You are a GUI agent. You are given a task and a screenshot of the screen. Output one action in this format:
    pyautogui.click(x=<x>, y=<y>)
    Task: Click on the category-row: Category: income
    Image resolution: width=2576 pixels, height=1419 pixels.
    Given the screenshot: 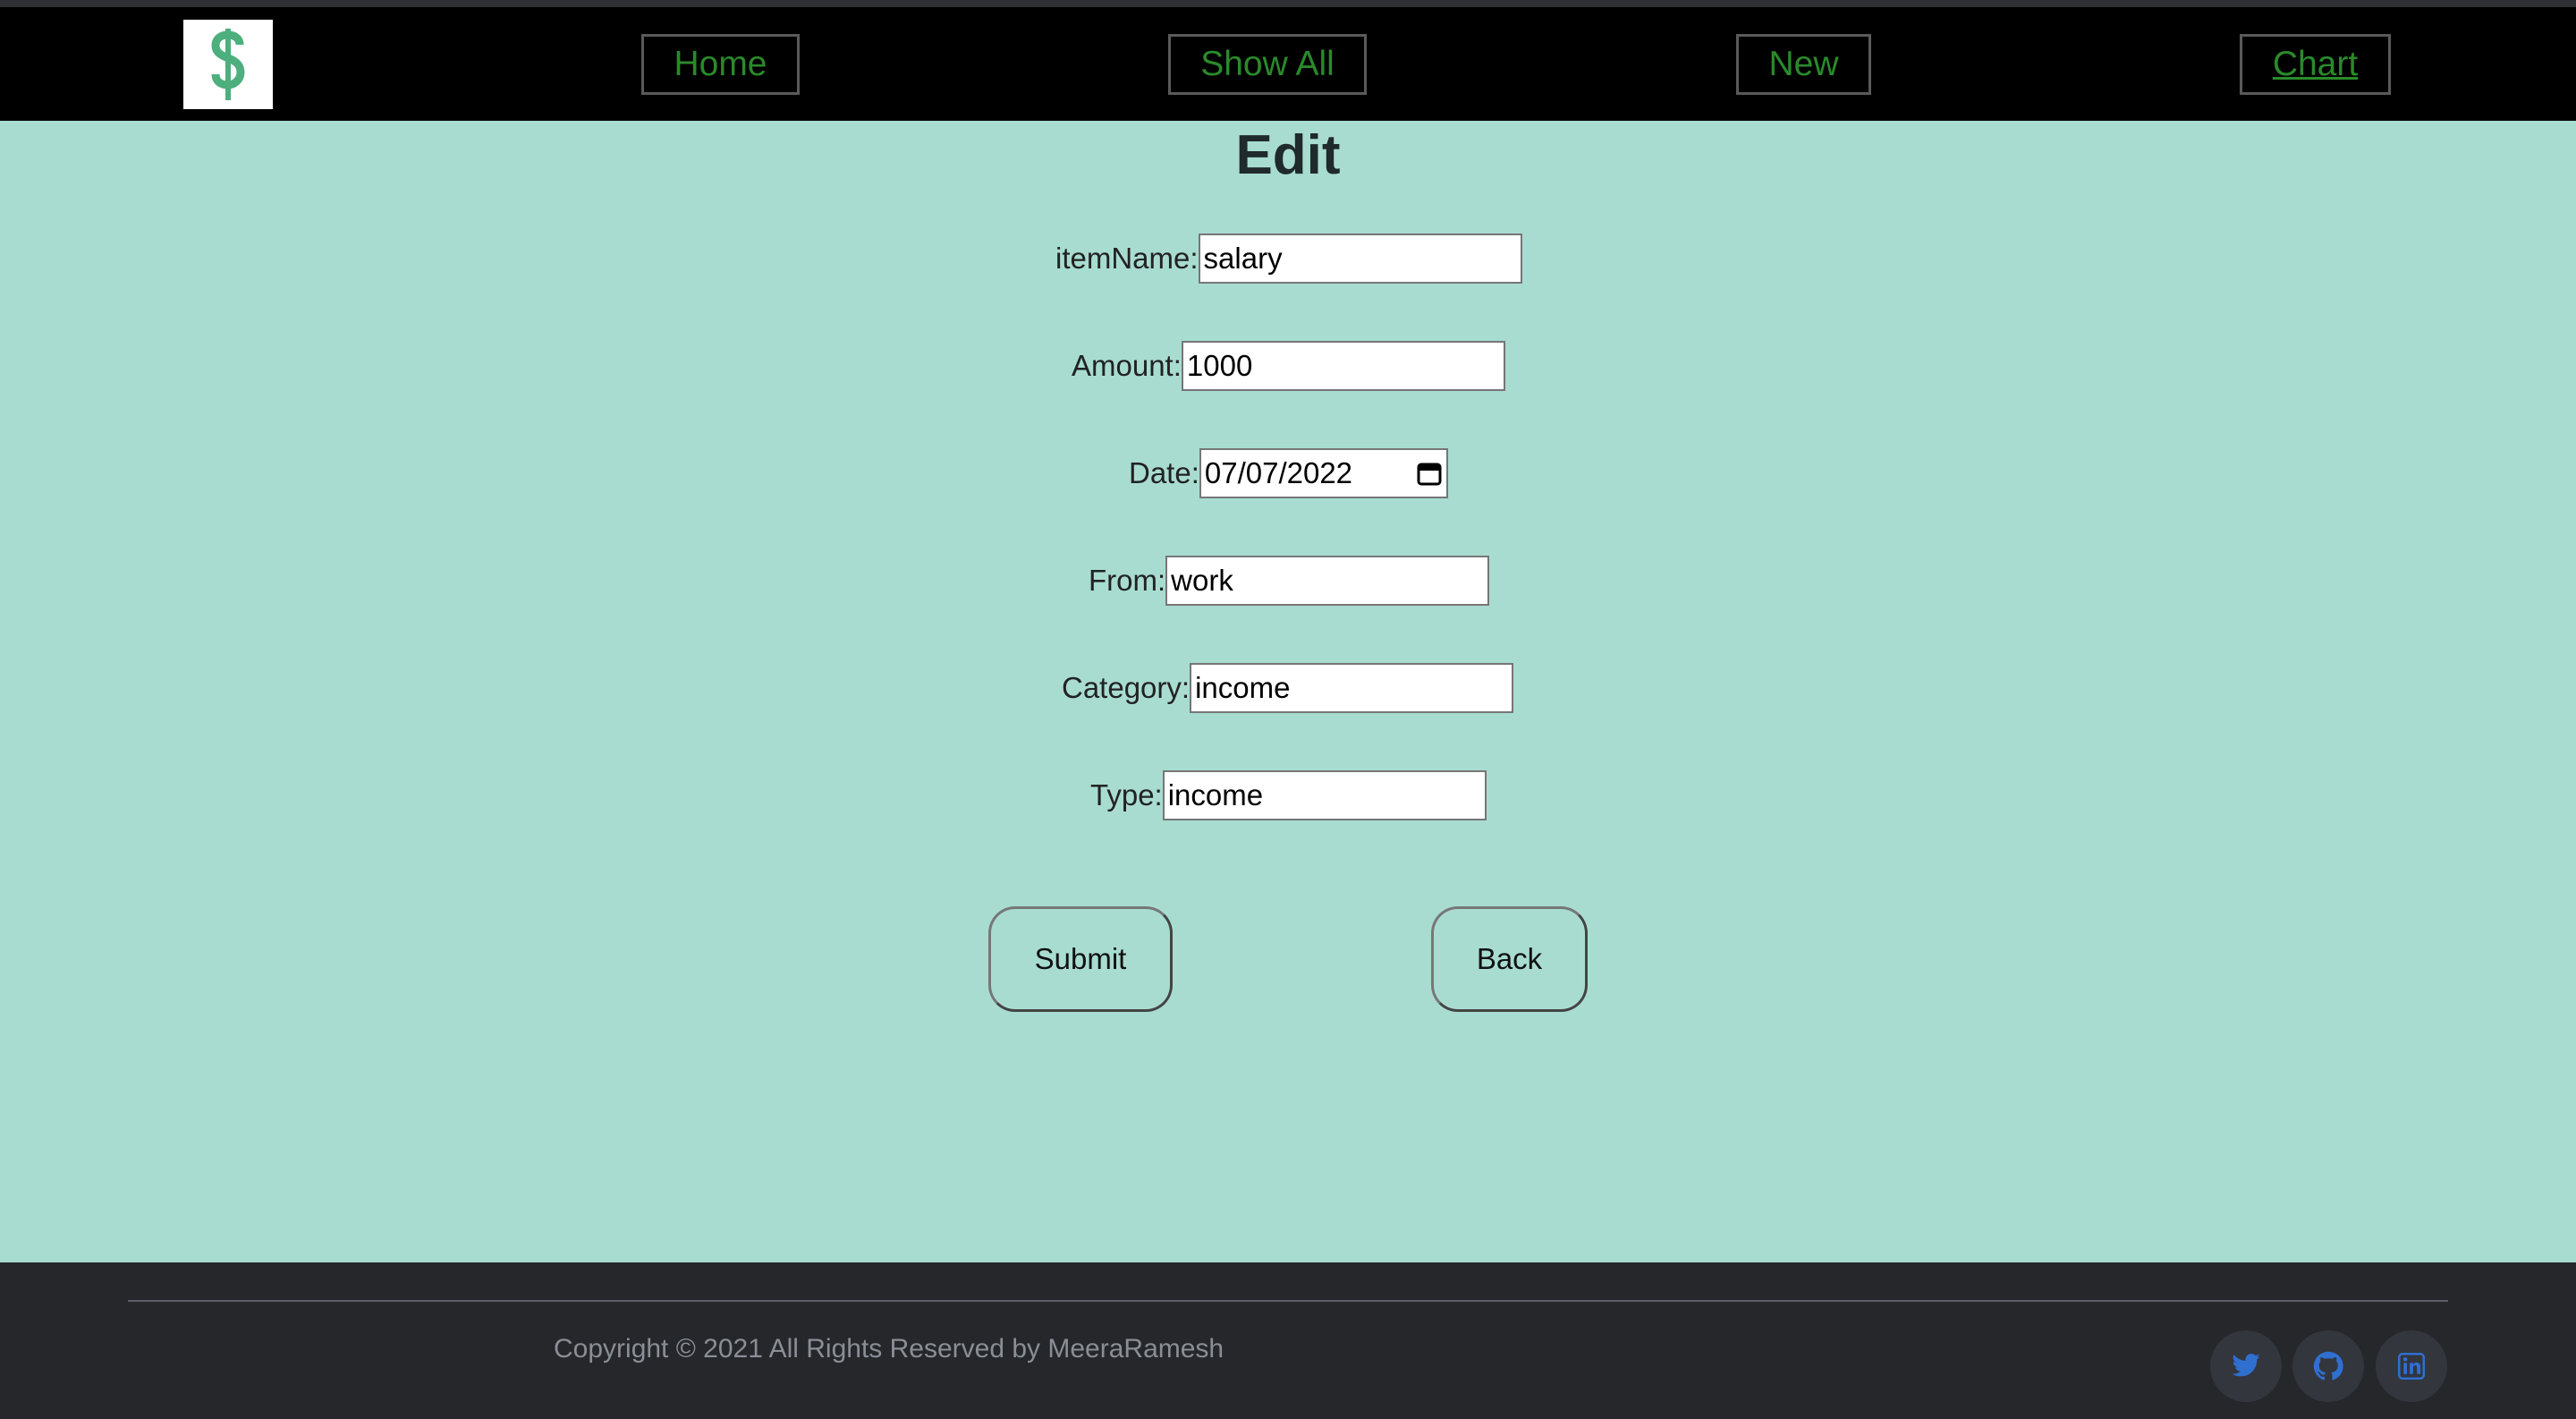 What is the action you would take?
    pyautogui.click(x=1288, y=688)
    